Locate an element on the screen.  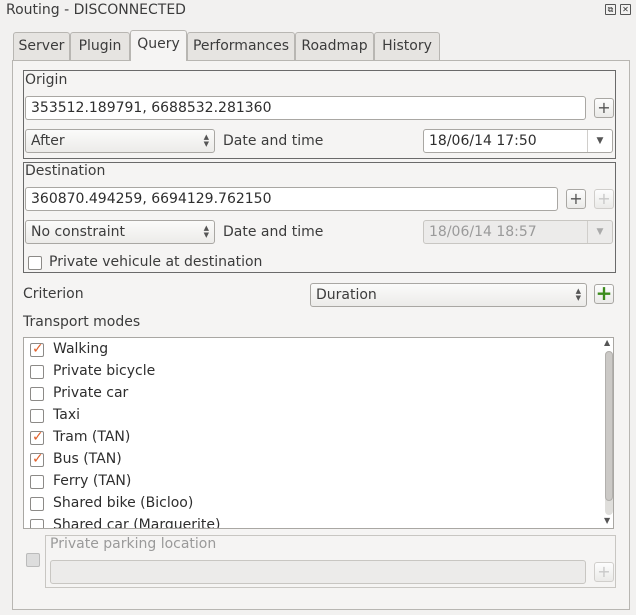
mode-label: Bus (TAN) is located at coordinates (87, 459).